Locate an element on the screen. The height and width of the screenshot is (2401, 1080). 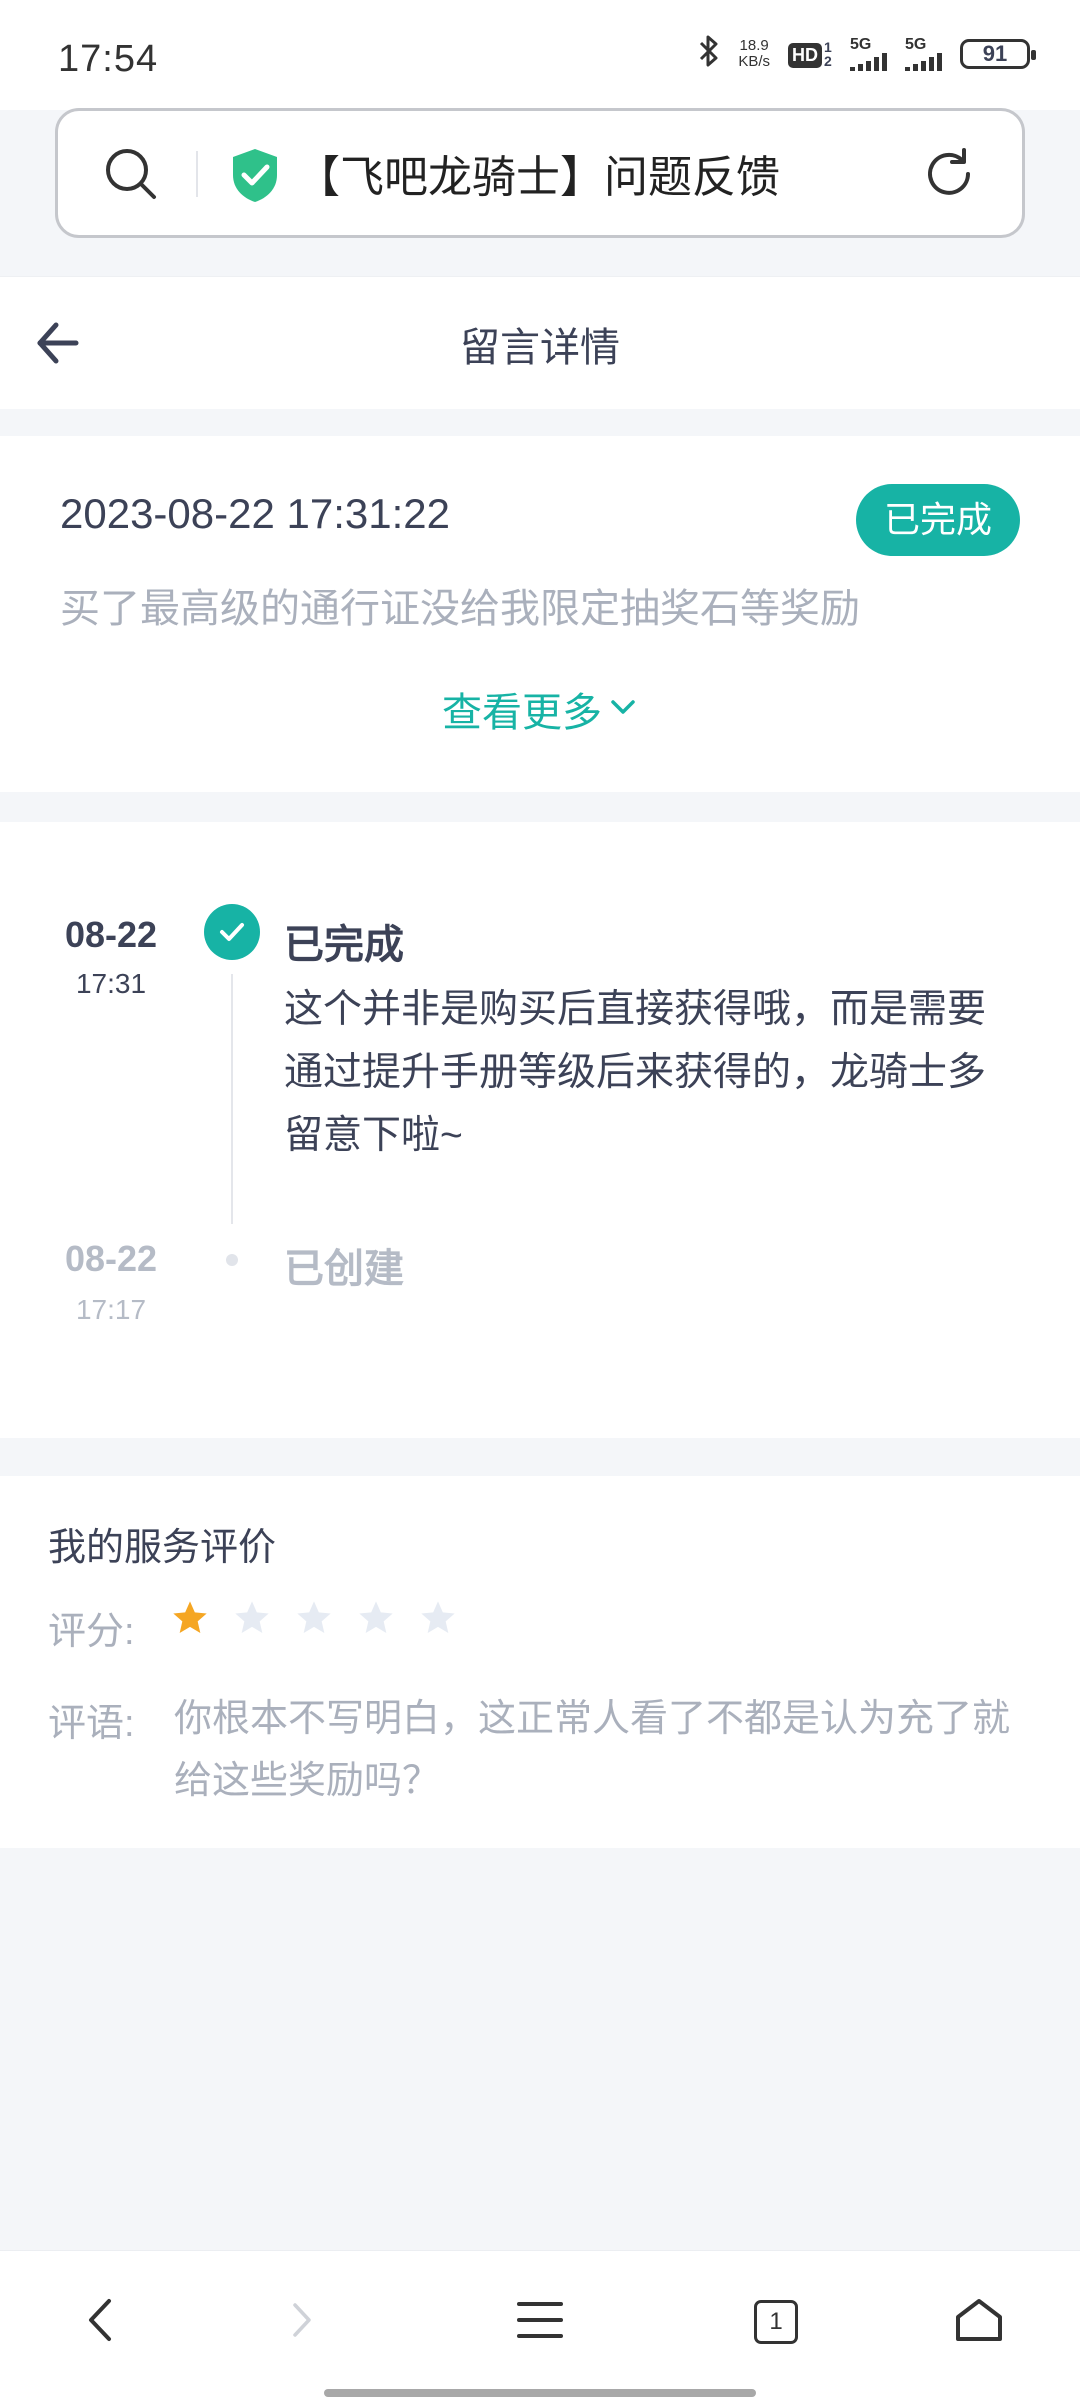
address-bar: 【飞吧龙骑士】问题反馈 is located at coordinates (540, 173).